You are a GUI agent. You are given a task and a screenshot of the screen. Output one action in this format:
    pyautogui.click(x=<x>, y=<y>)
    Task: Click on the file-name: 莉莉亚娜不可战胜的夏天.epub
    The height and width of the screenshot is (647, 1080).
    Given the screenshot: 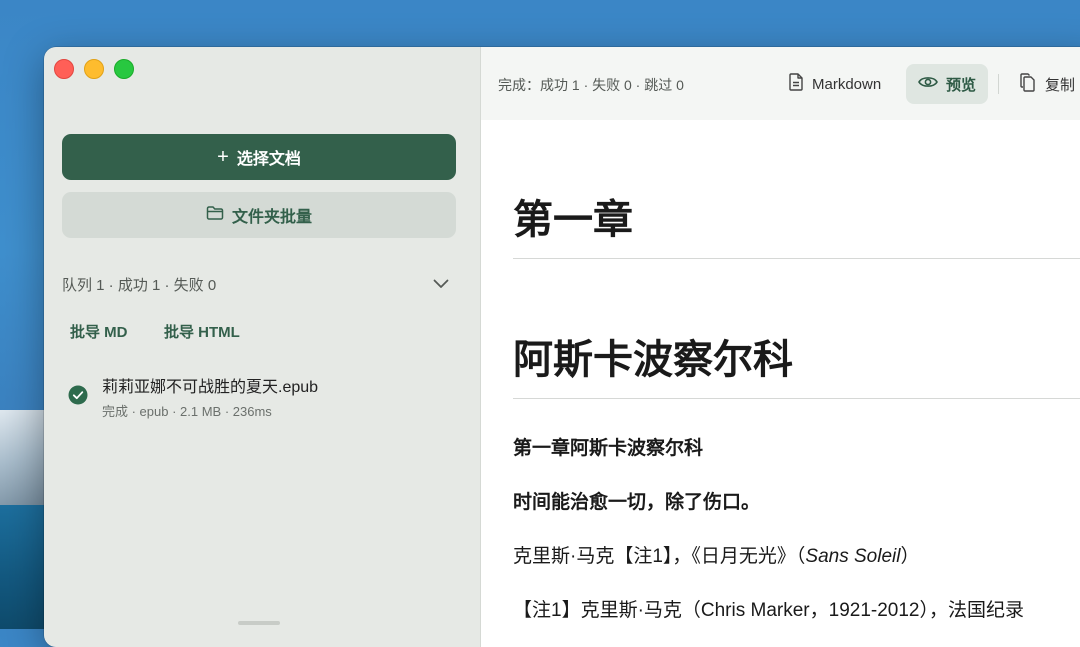 What is the action you would take?
    pyautogui.click(x=210, y=387)
    